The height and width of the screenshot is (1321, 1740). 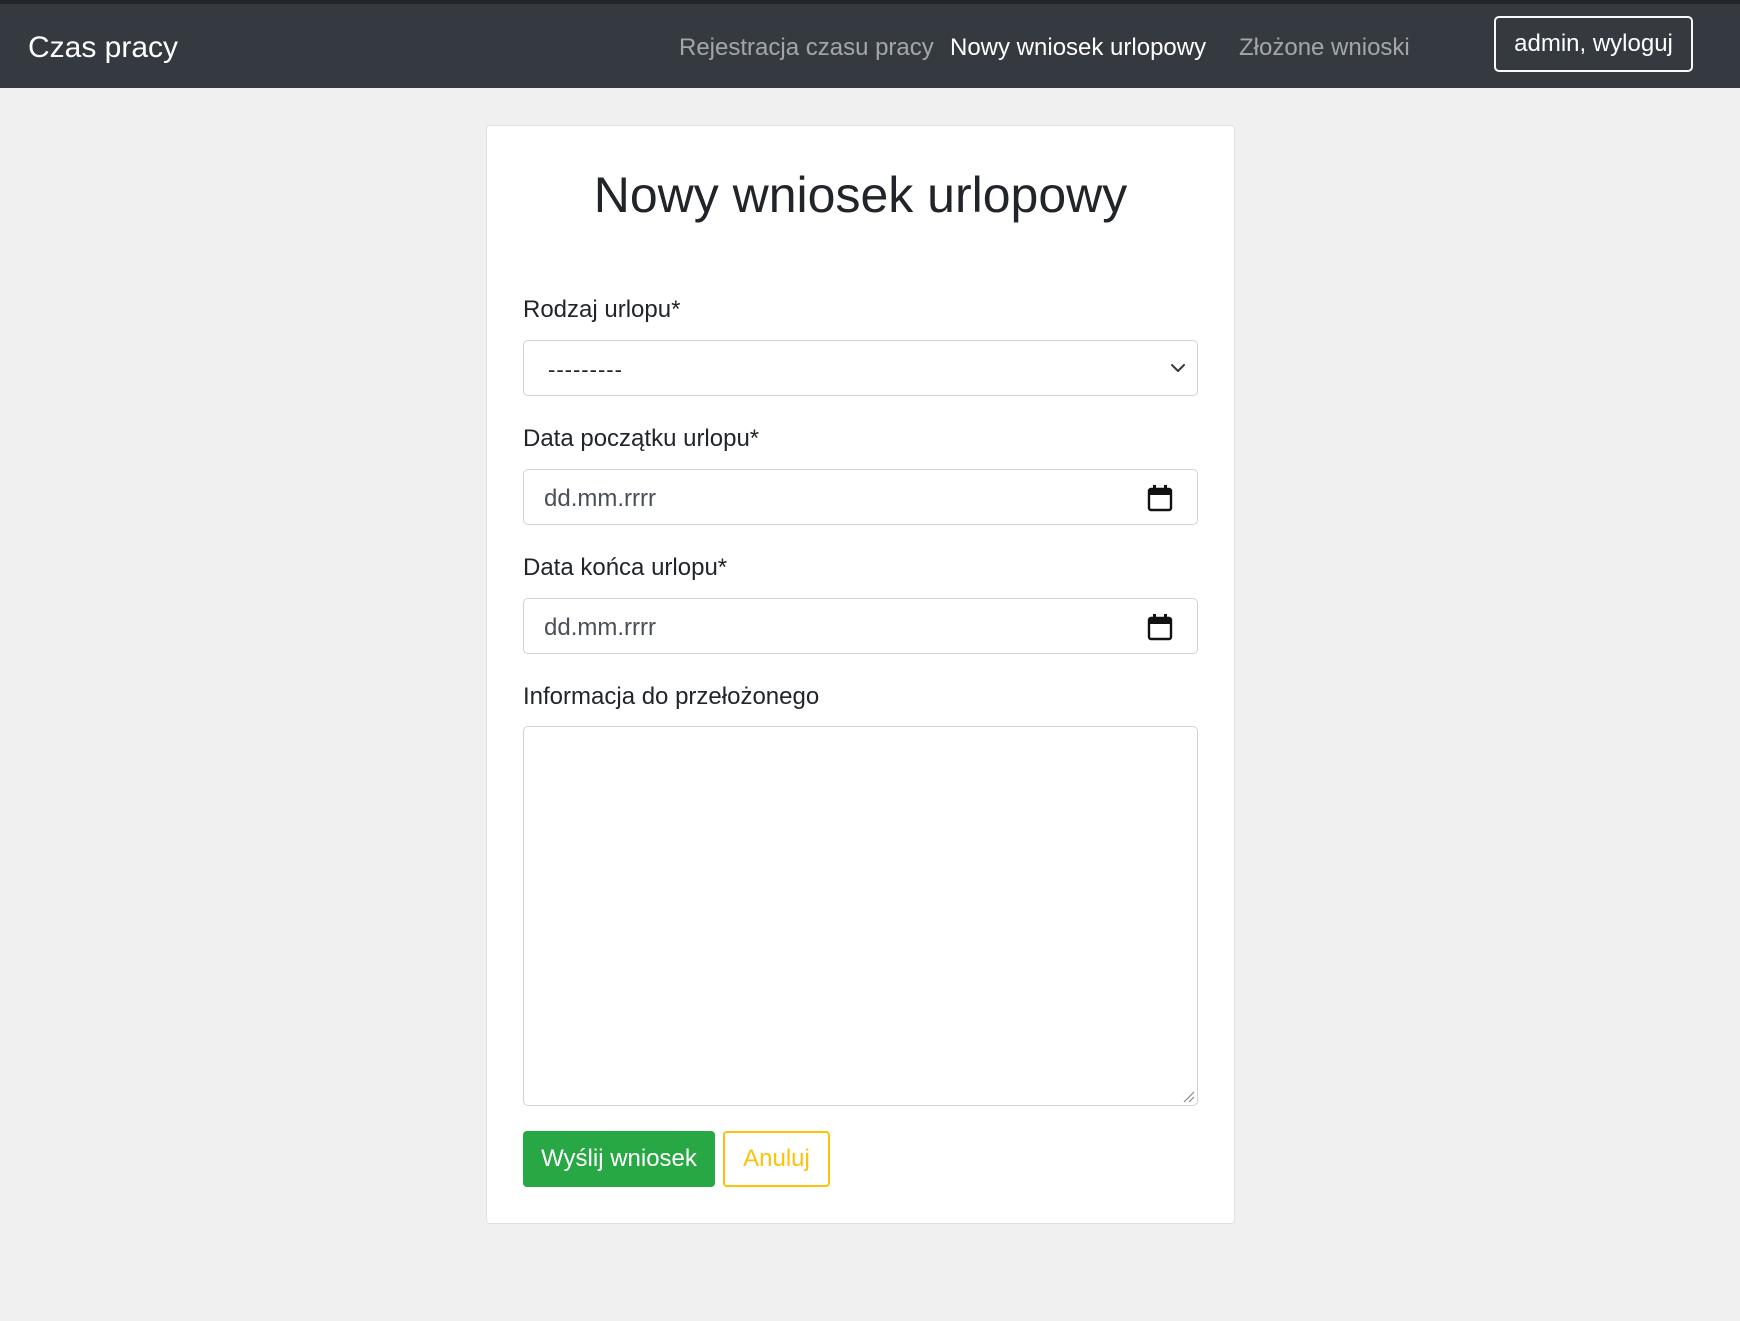 What do you see at coordinates (602, 309) in the screenshot?
I see `leave-type-label: Rodzaj urlopu*` at bounding box center [602, 309].